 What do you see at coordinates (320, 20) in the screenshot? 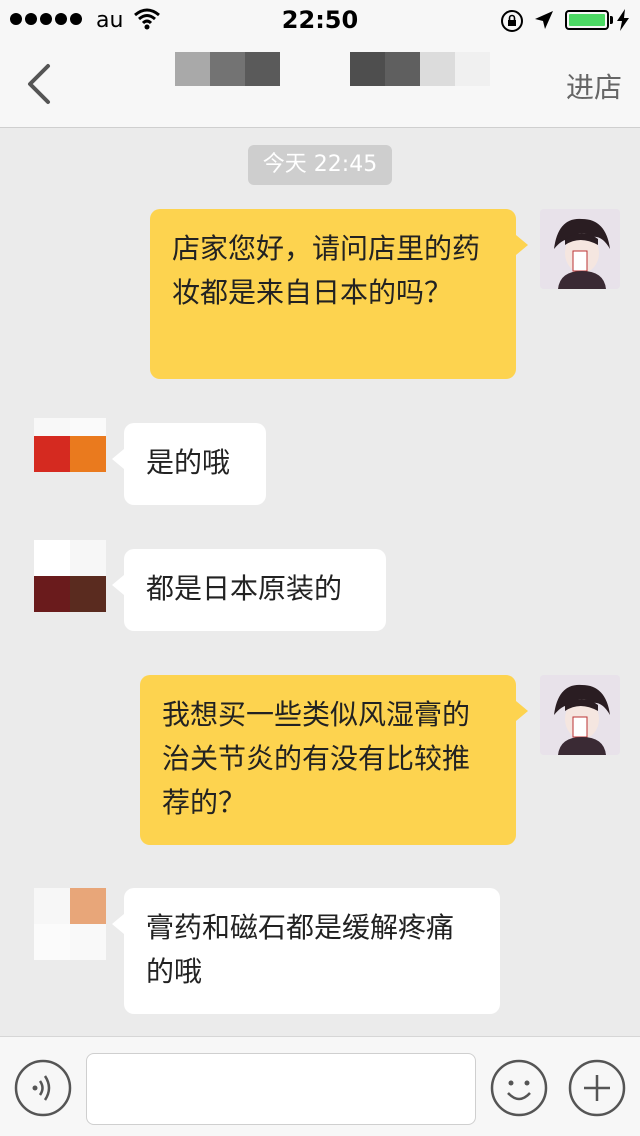
I see `status-bar: au 22:50` at bounding box center [320, 20].